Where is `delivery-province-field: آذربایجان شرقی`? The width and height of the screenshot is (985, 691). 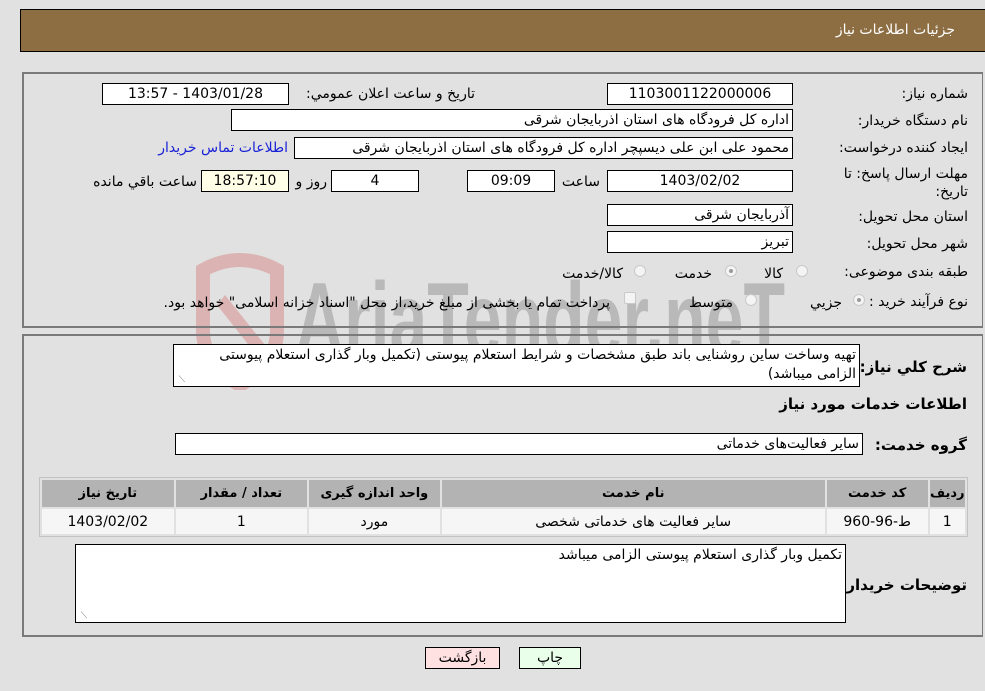 delivery-province-field: آذربایجان شرقی is located at coordinates (700, 215).